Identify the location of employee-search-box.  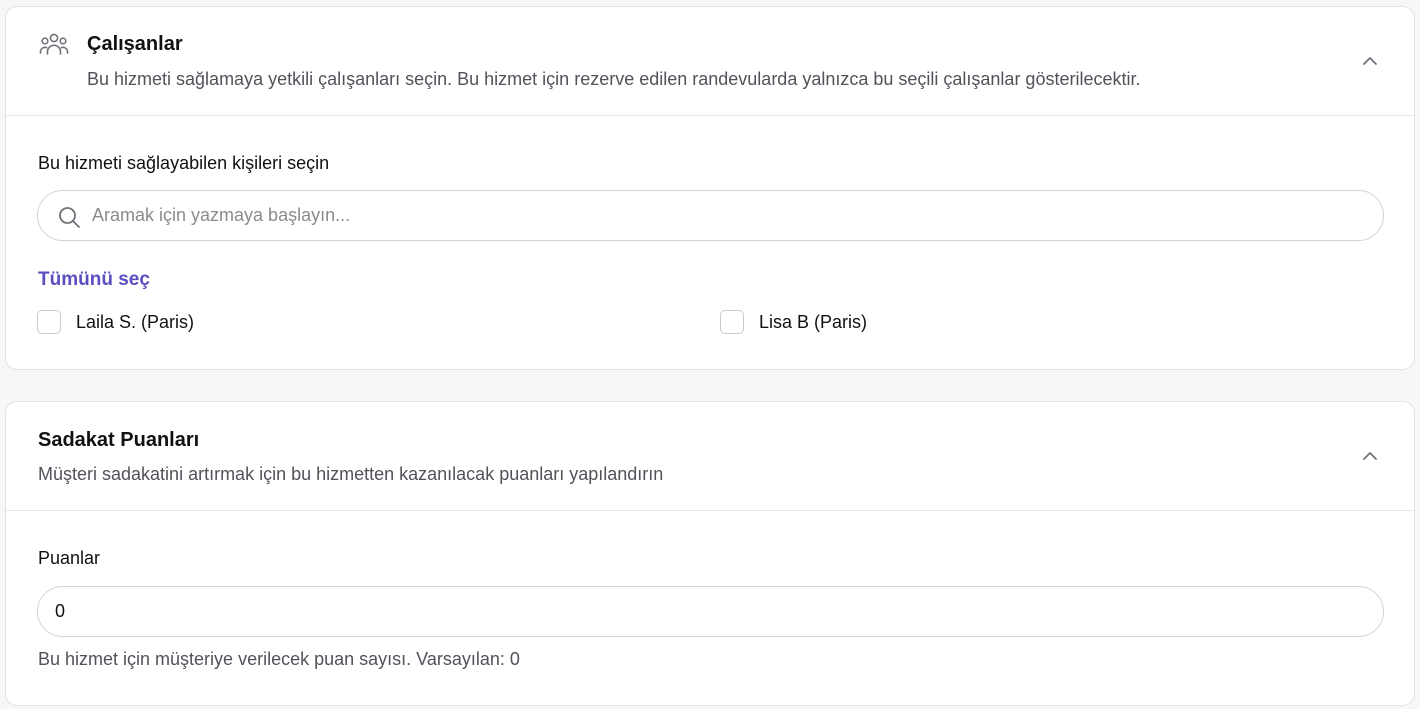
(710, 215).